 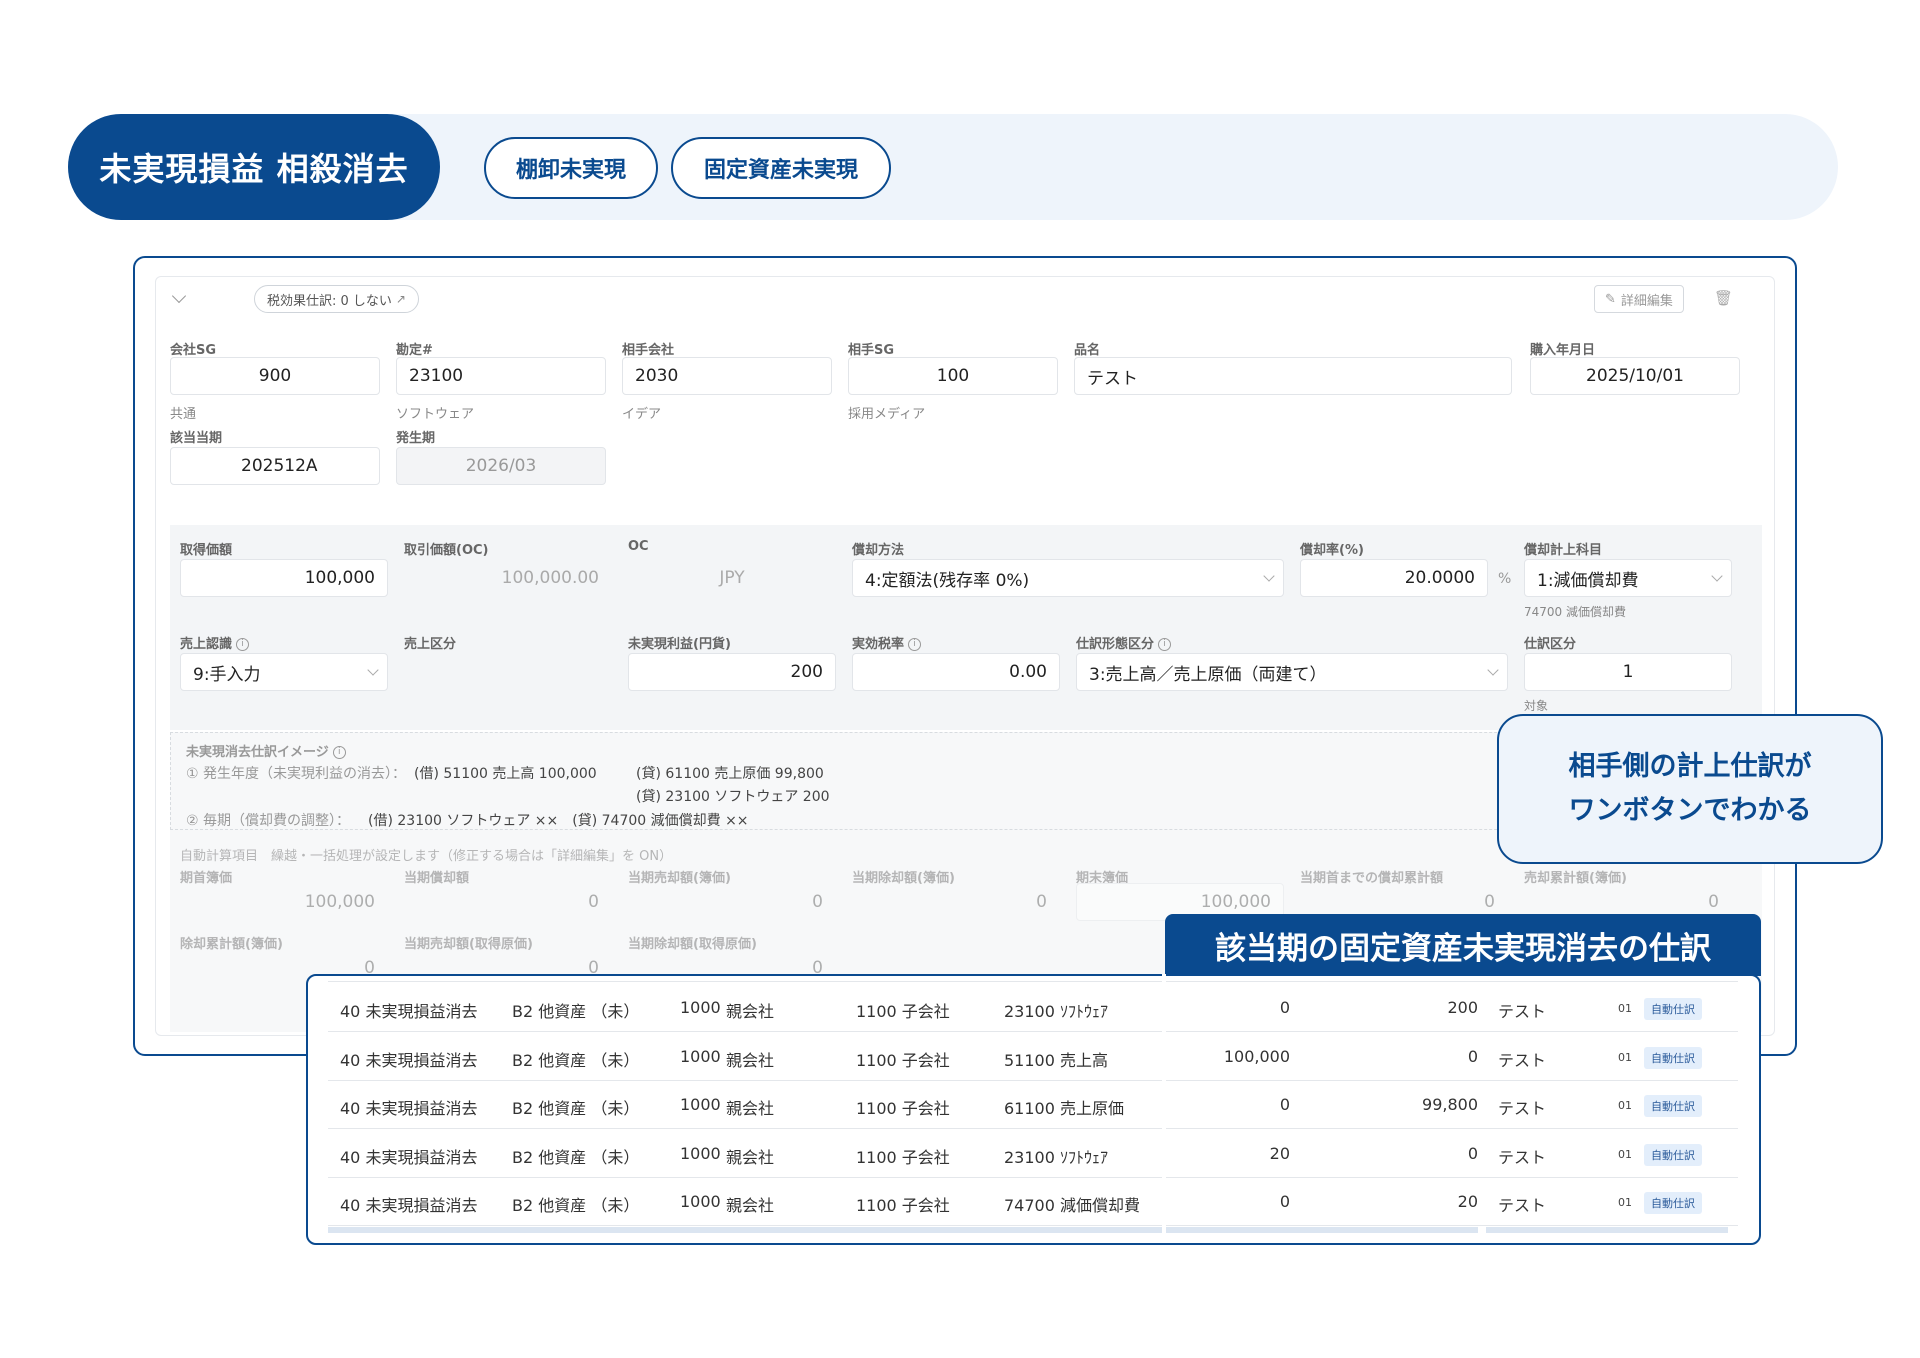 What do you see at coordinates (1068, 578) in the screenshot?
I see `depreciation-method-select: 4:定額法(残存率 0%)` at bounding box center [1068, 578].